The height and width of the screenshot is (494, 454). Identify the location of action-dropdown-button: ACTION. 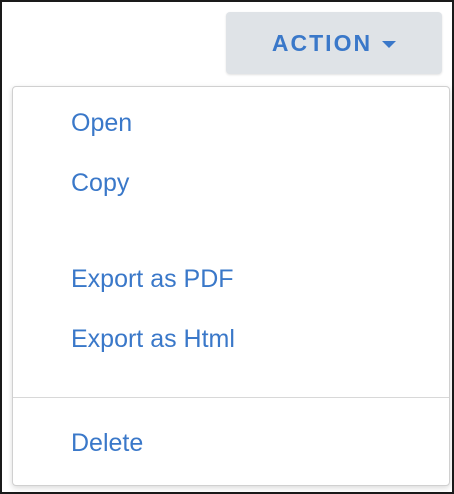
(334, 43).